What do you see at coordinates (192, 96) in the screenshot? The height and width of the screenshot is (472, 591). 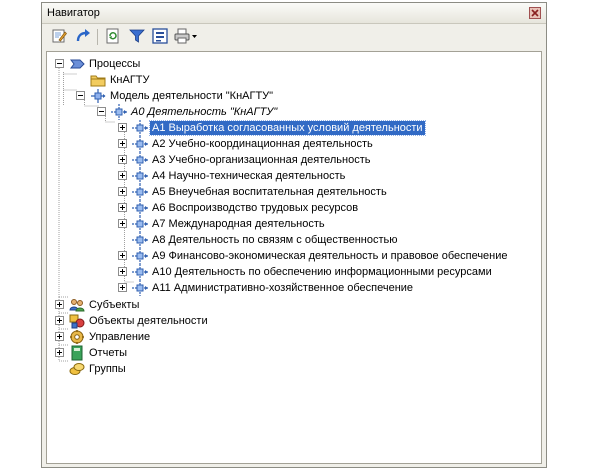 I see `tree-label: Модель деятельности "КнАГТУ"` at bounding box center [192, 96].